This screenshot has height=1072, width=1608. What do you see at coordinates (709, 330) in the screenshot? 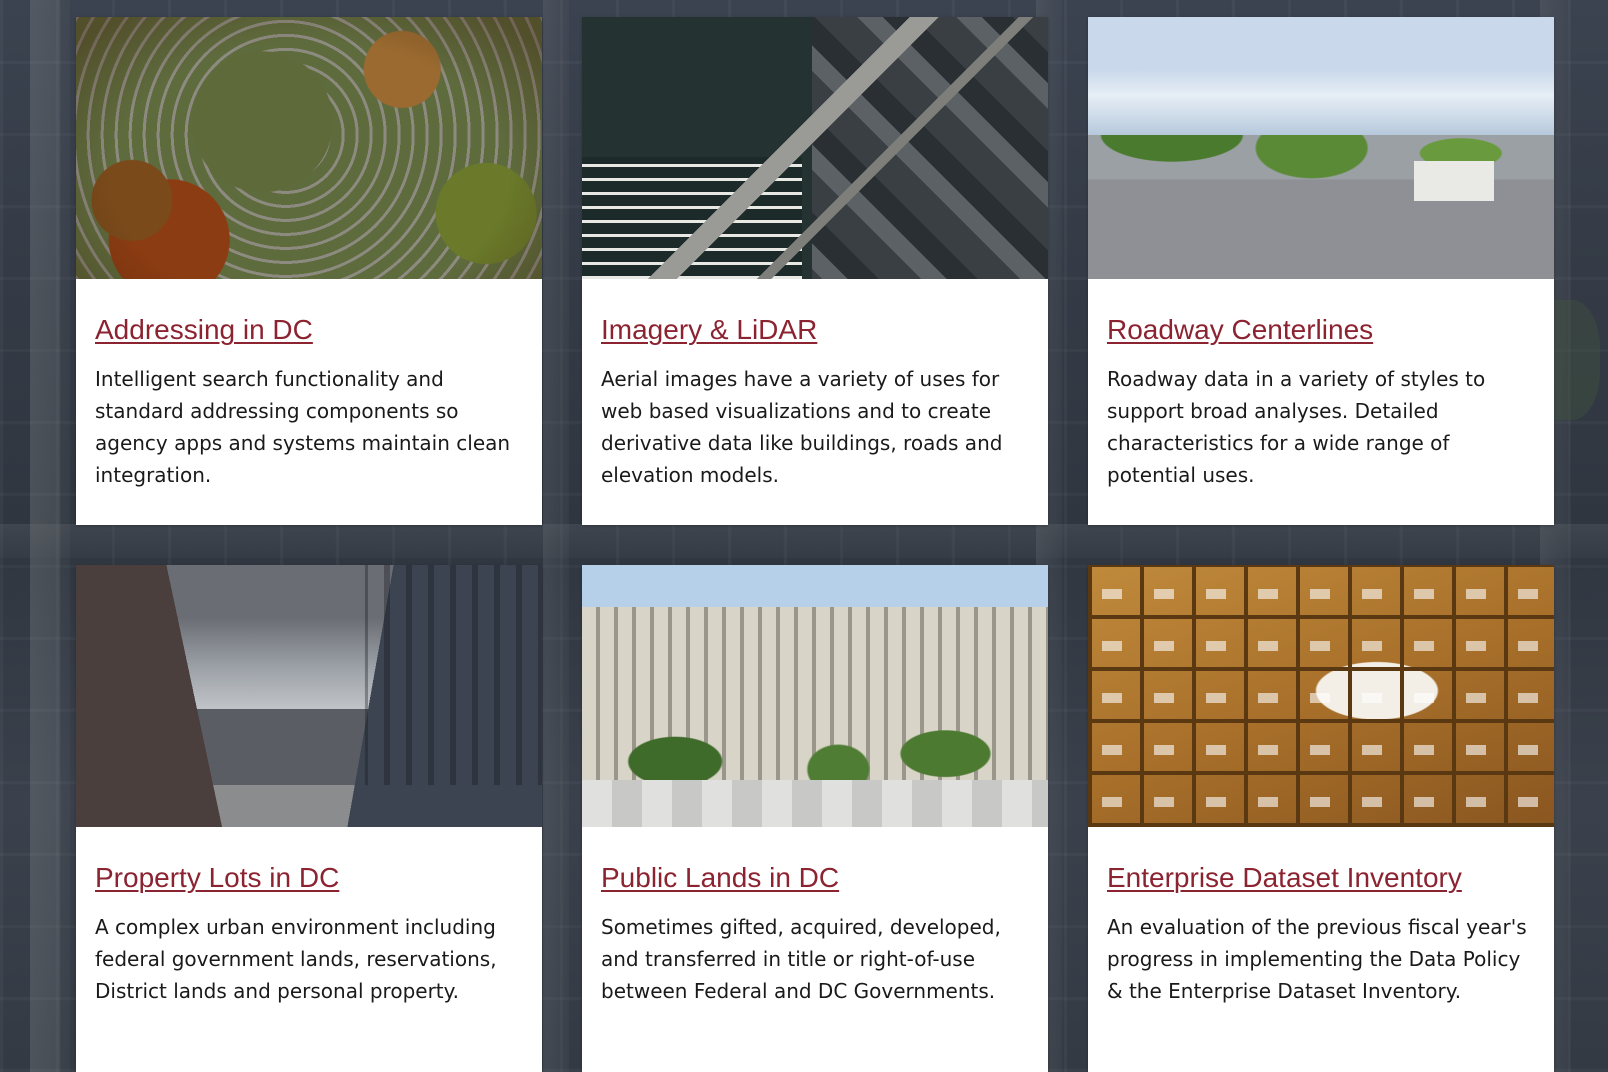
I see `card-title-link: Imagery & LiDAR` at bounding box center [709, 330].